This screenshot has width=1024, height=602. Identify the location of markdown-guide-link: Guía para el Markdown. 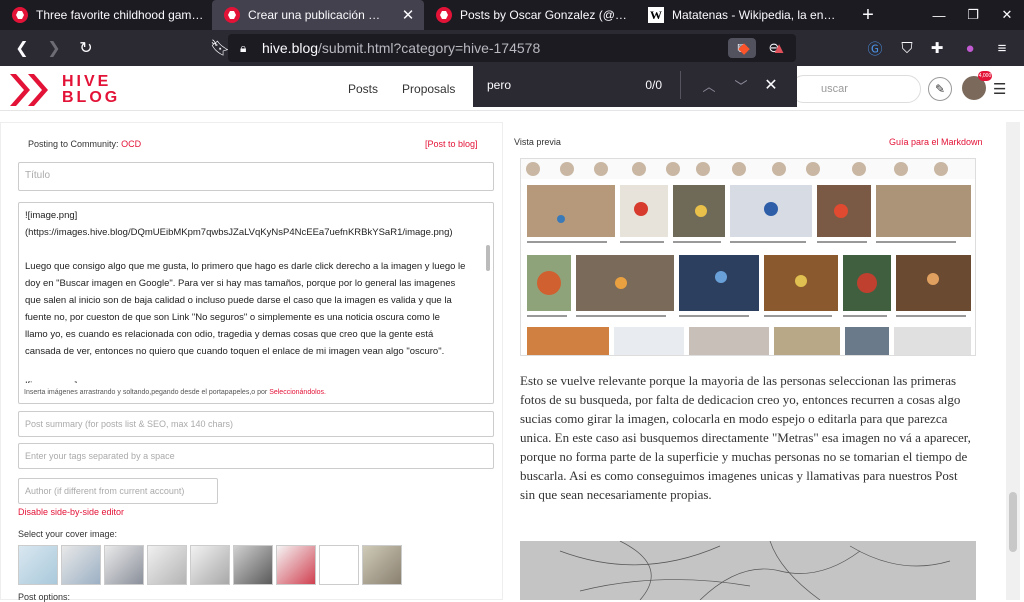
(936, 142).